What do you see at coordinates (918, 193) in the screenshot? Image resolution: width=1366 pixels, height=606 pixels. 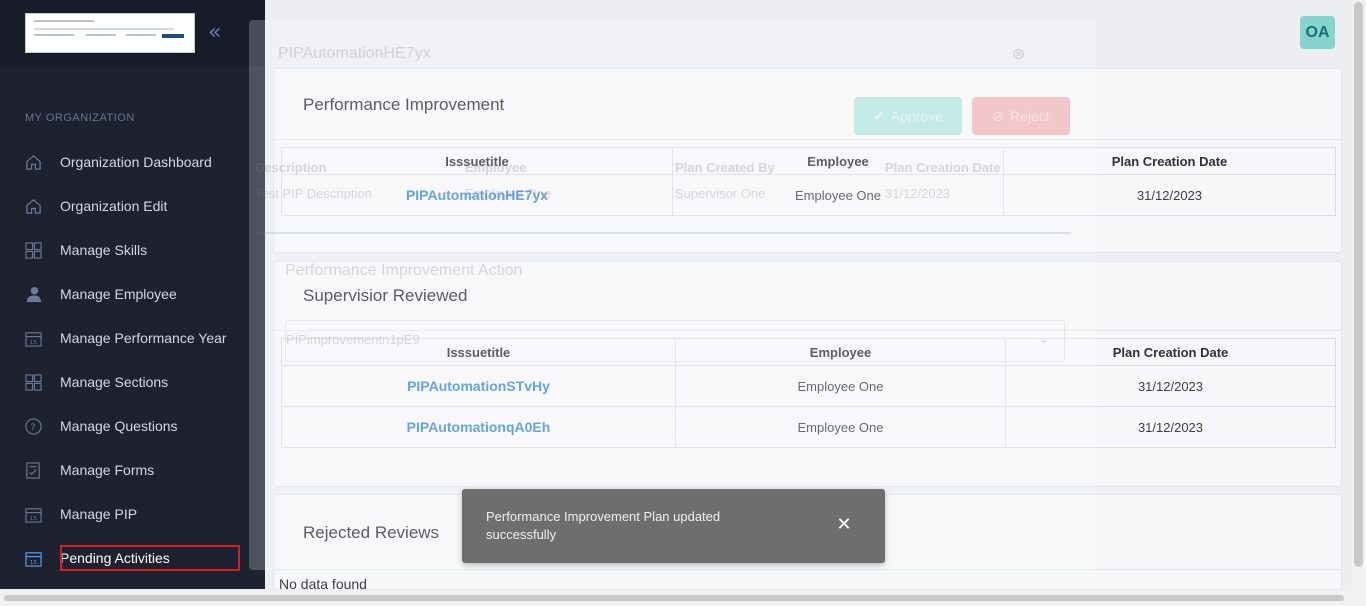 I see `date-cell: 31/12/2023` at bounding box center [918, 193].